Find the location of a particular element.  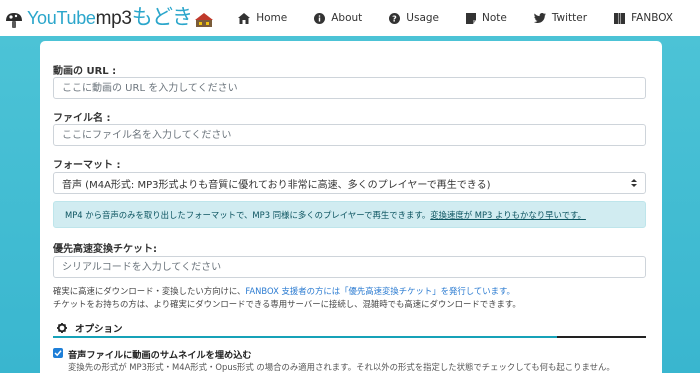

progress-fill is located at coordinates (305, 337).